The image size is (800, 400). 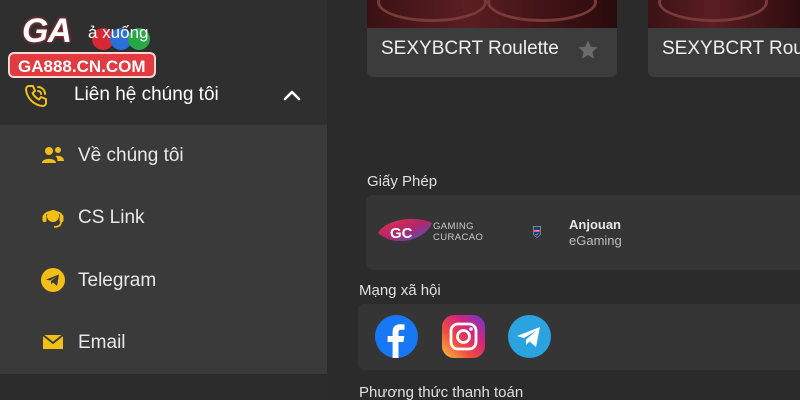 I want to click on menu-item-label: CS Link, so click(x=111, y=217).